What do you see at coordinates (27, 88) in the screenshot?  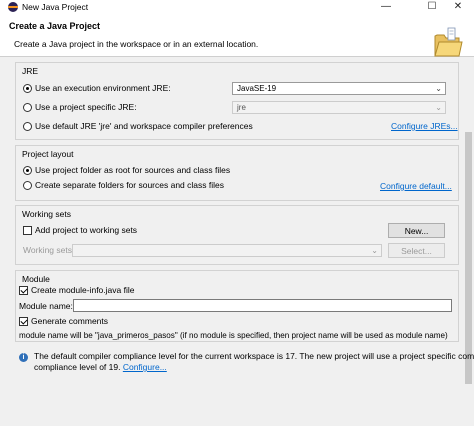 I see `radio-execution-env` at bounding box center [27, 88].